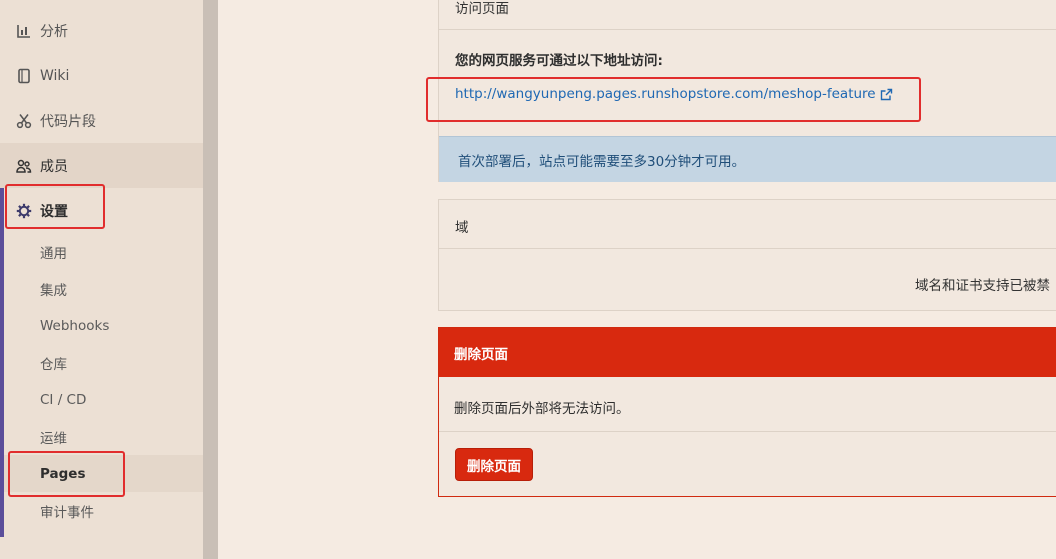  Describe the element at coordinates (24, 76) in the screenshot. I see `book-icon` at that location.